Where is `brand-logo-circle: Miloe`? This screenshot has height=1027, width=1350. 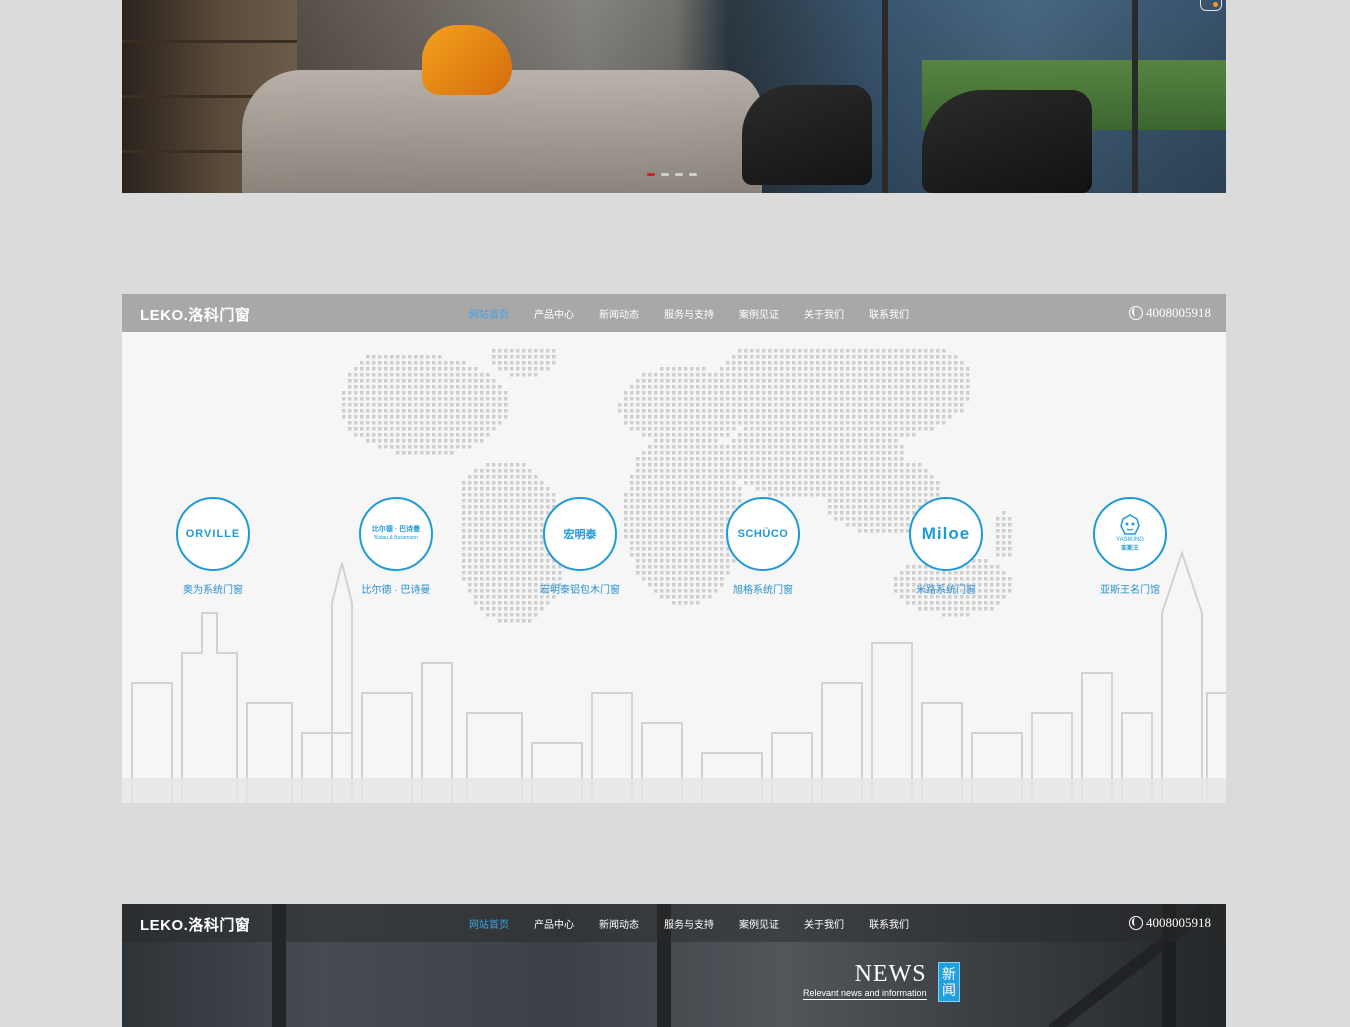
brand-logo-circle: Miloe is located at coordinates (946, 534).